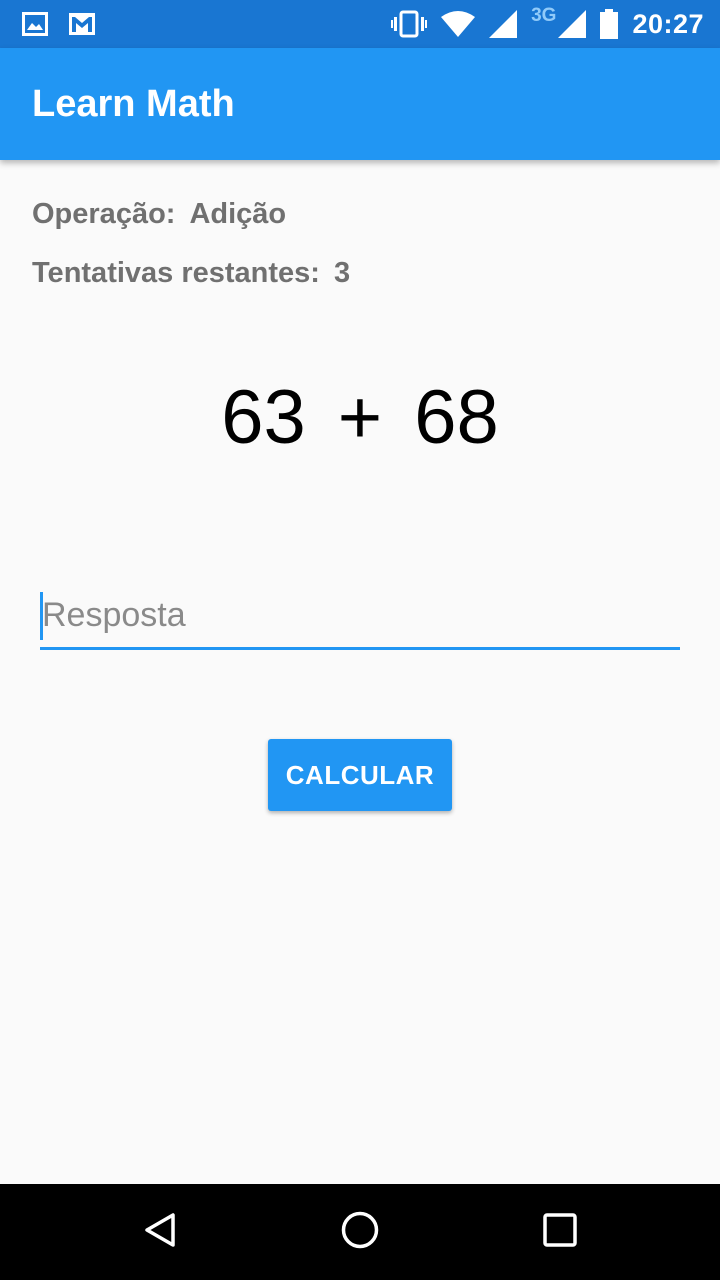  Describe the element at coordinates (82, 24) in the screenshot. I see `gmail-icon` at that location.